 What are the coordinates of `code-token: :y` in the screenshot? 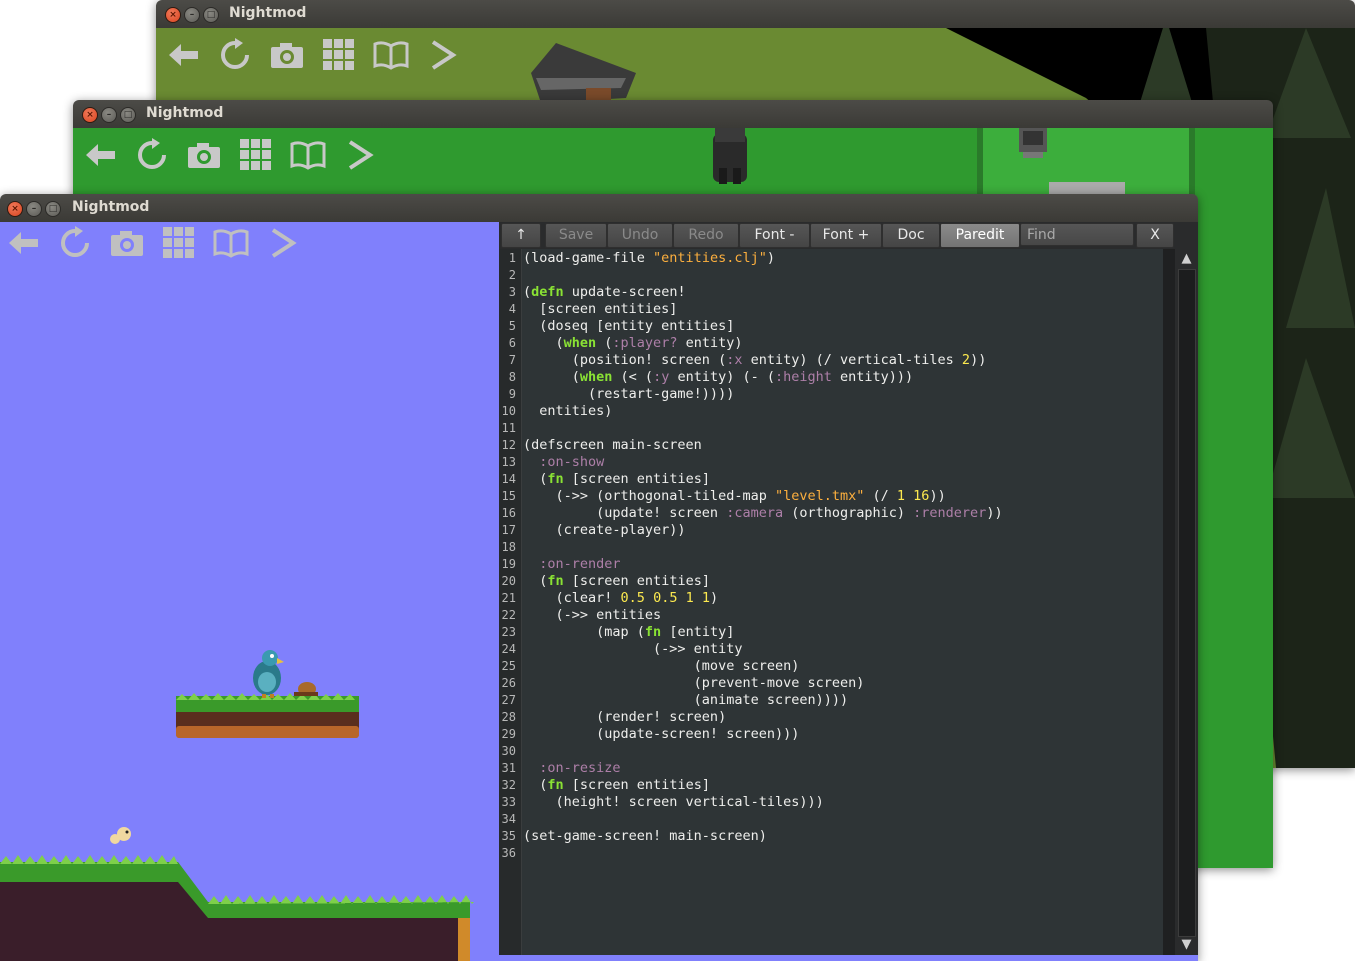 It's located at (661, 377).